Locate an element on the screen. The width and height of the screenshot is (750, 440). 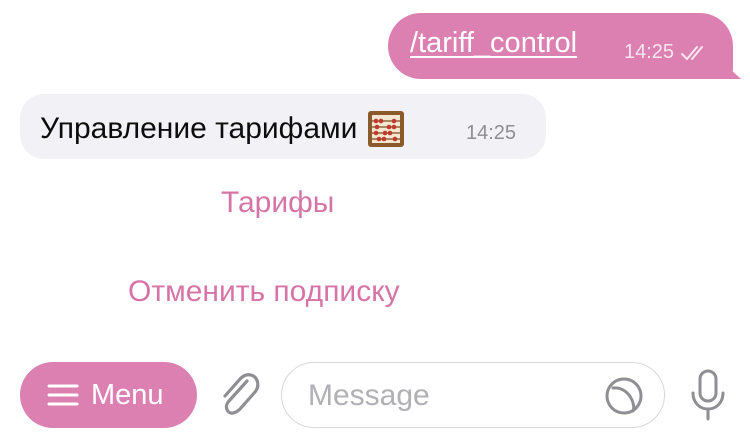
bubble-tail is located at coordinates (730, 69).